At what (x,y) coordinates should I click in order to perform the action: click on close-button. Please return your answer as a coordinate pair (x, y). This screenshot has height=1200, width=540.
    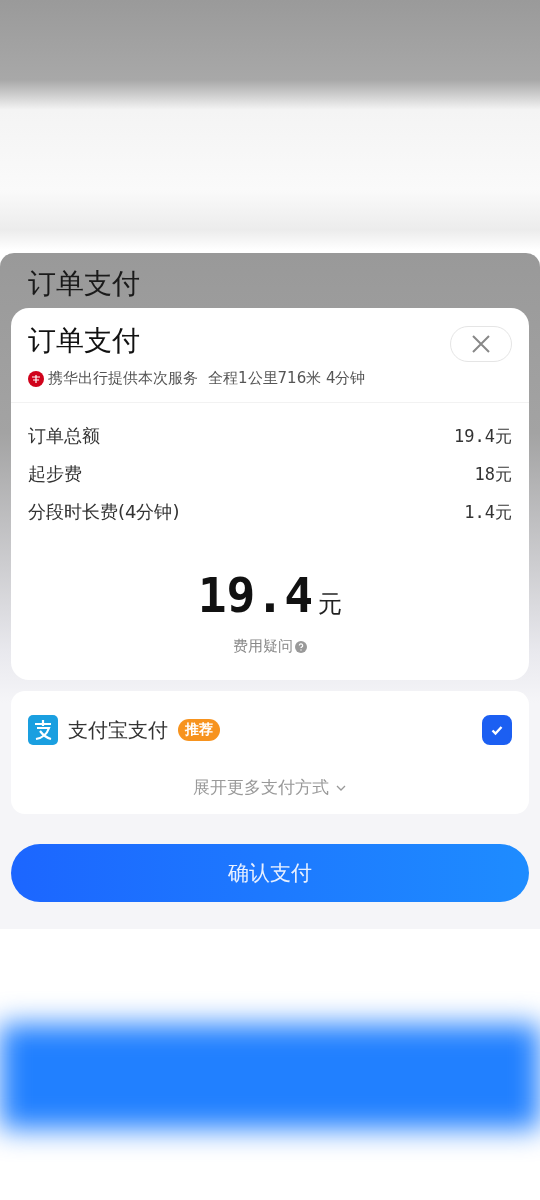
    Looking at the image, I should click on (481, 344).